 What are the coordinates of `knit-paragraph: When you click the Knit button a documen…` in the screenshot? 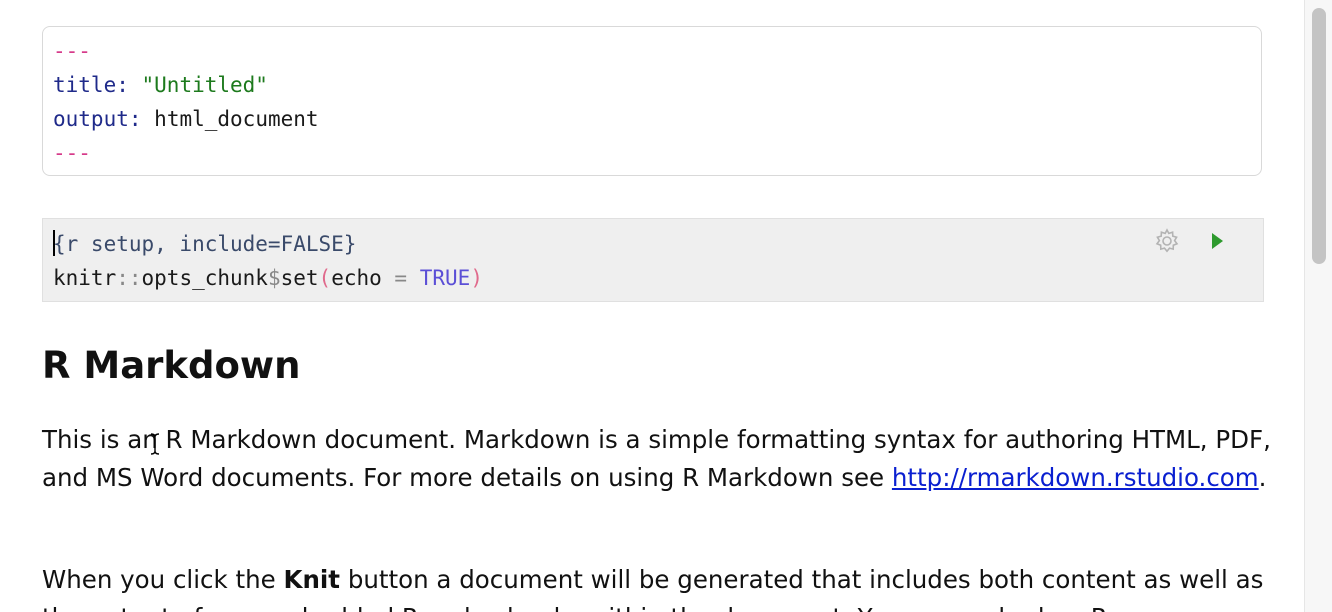 It's located at (662, 586).